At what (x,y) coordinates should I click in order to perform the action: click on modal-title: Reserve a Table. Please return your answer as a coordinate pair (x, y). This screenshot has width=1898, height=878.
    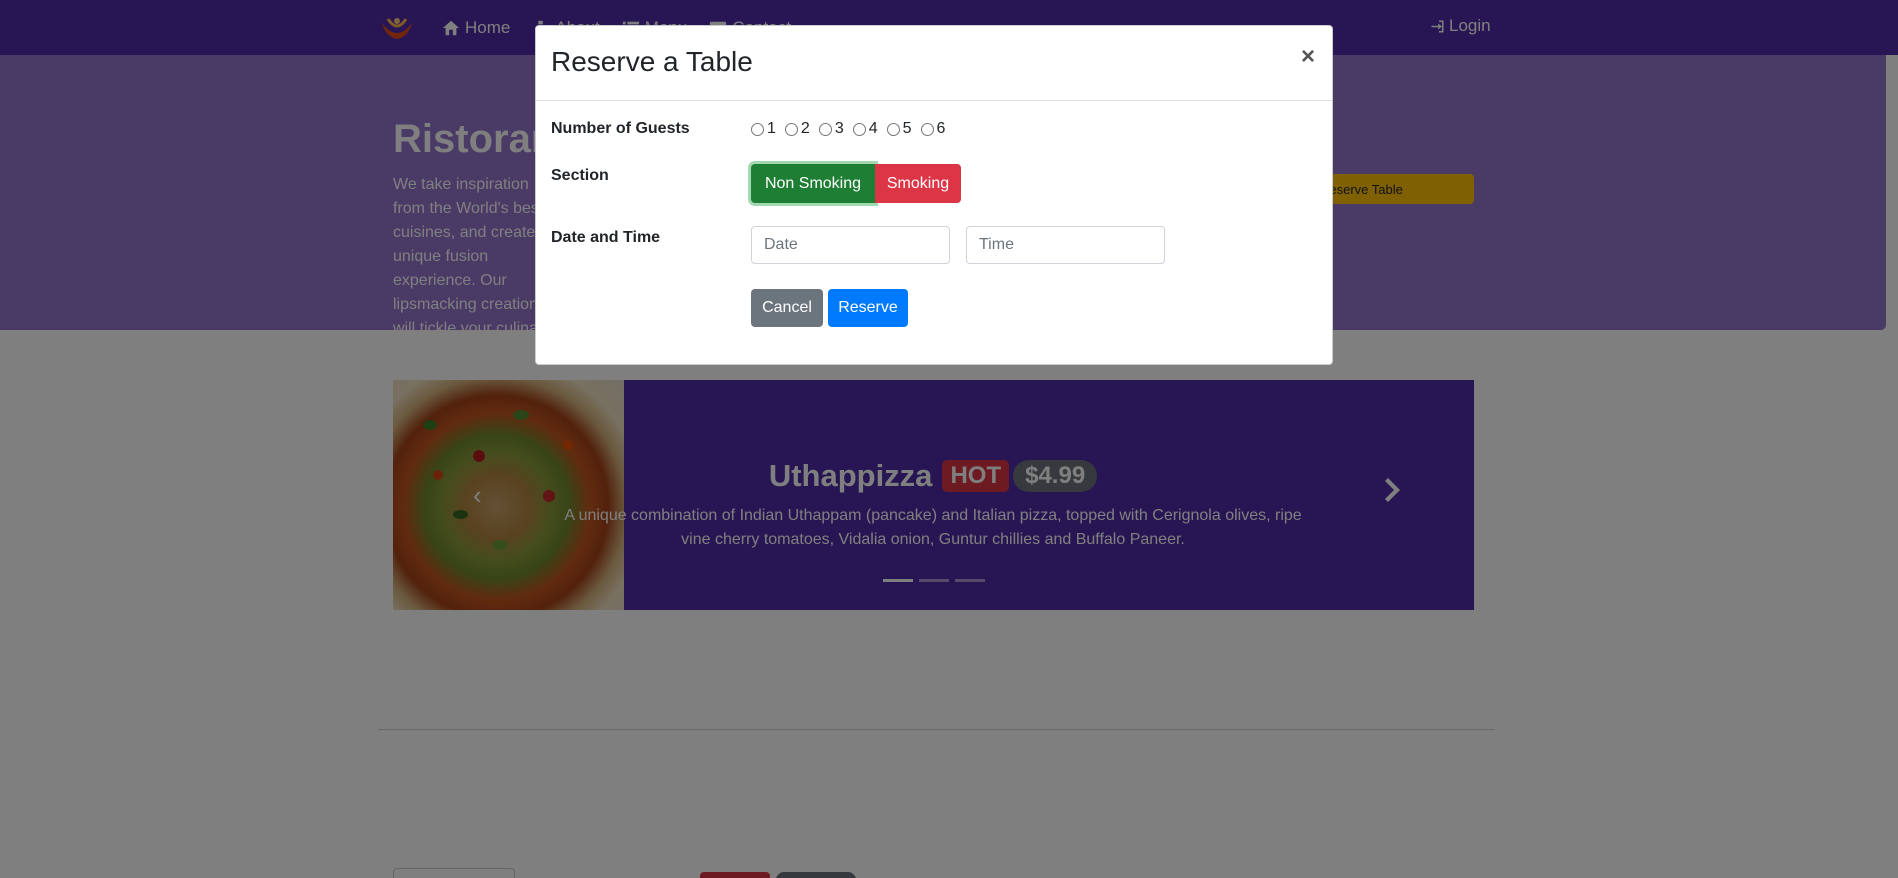
    Looking at the image, I should click on (652, 61).